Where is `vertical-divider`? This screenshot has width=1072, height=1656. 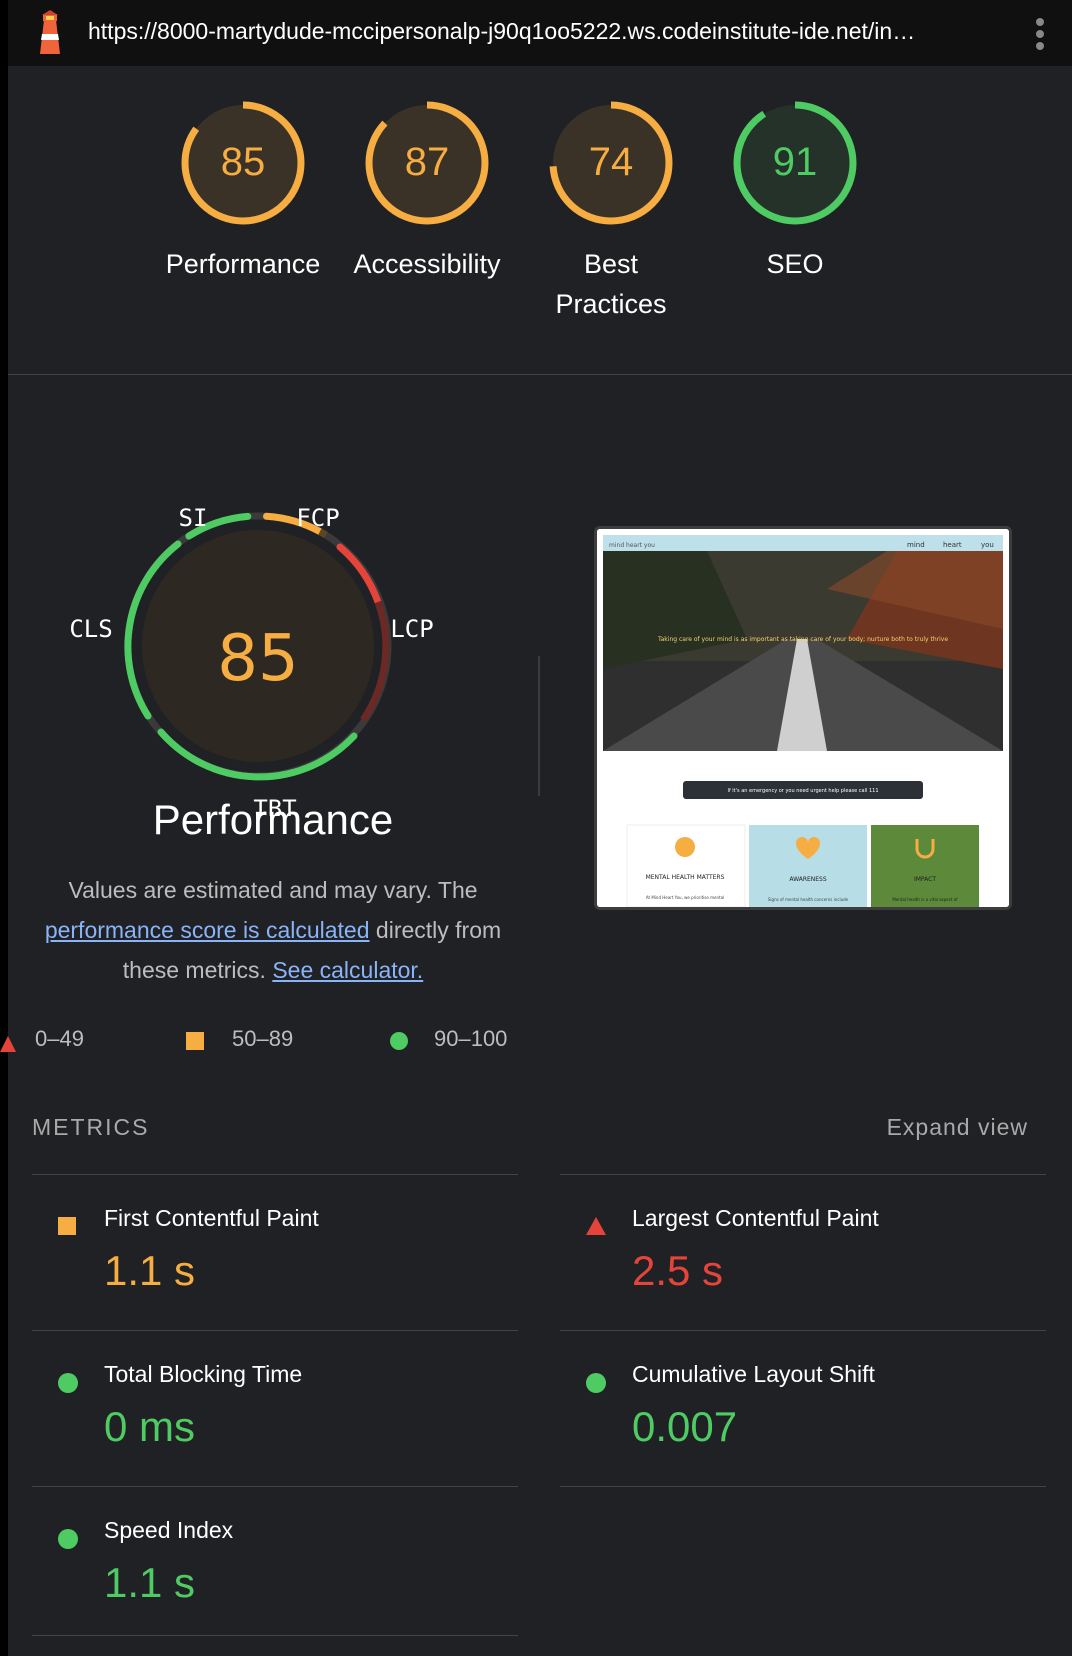 vertical-divider is located at coordinates (539, 726).